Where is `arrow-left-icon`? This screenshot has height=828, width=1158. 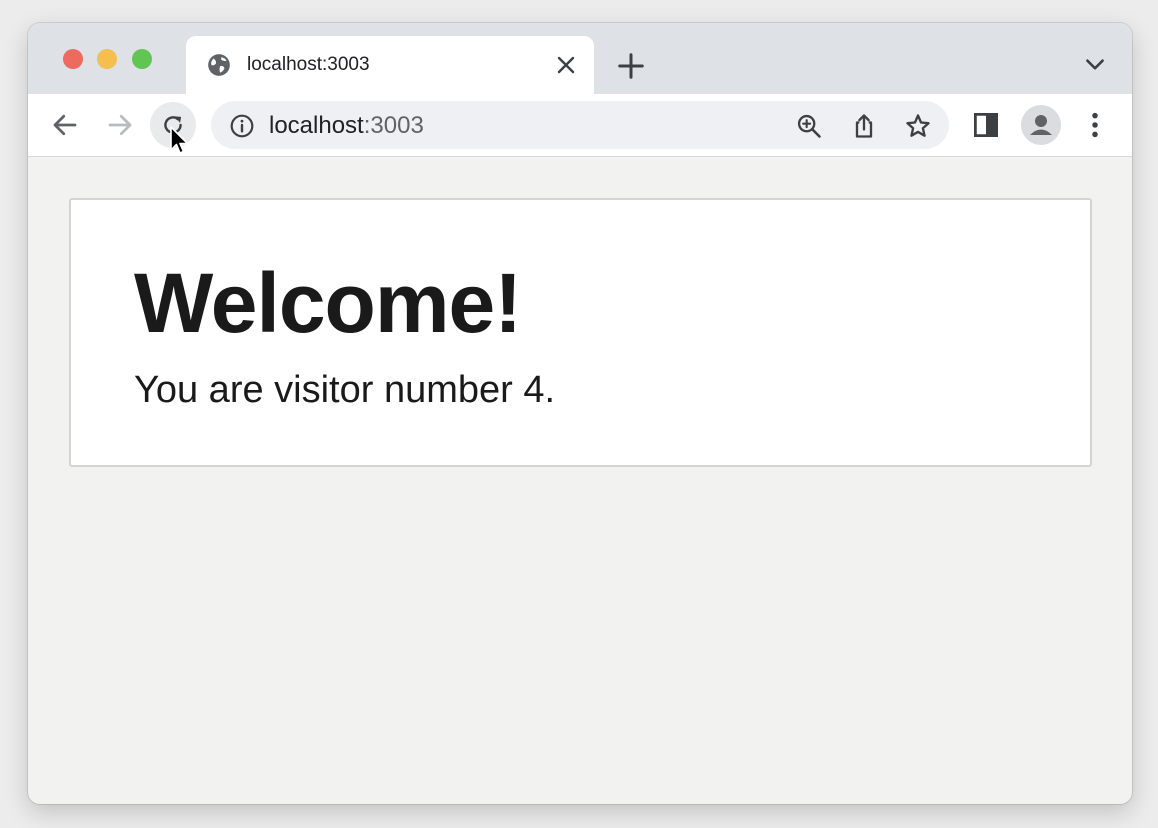 arrow-left-icon is located at coordinates (65, 125).